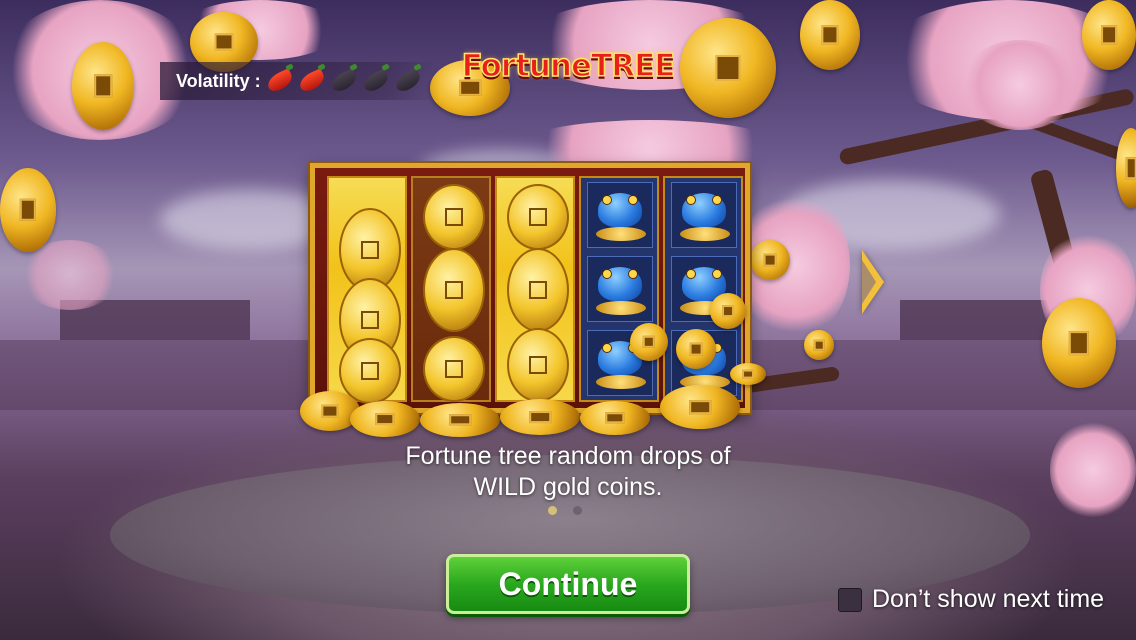 The height and width of the screenshot is (640, 1136). What do you see at coordinates (568, 456) in the screenshot?
I see `description-line: Fortune tree random drops of` at bounding box center [568, 456].